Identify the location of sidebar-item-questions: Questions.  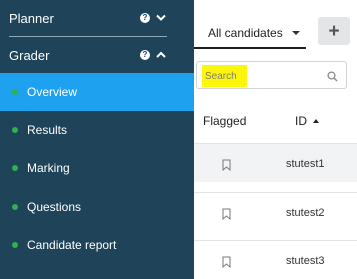
(97, 207).